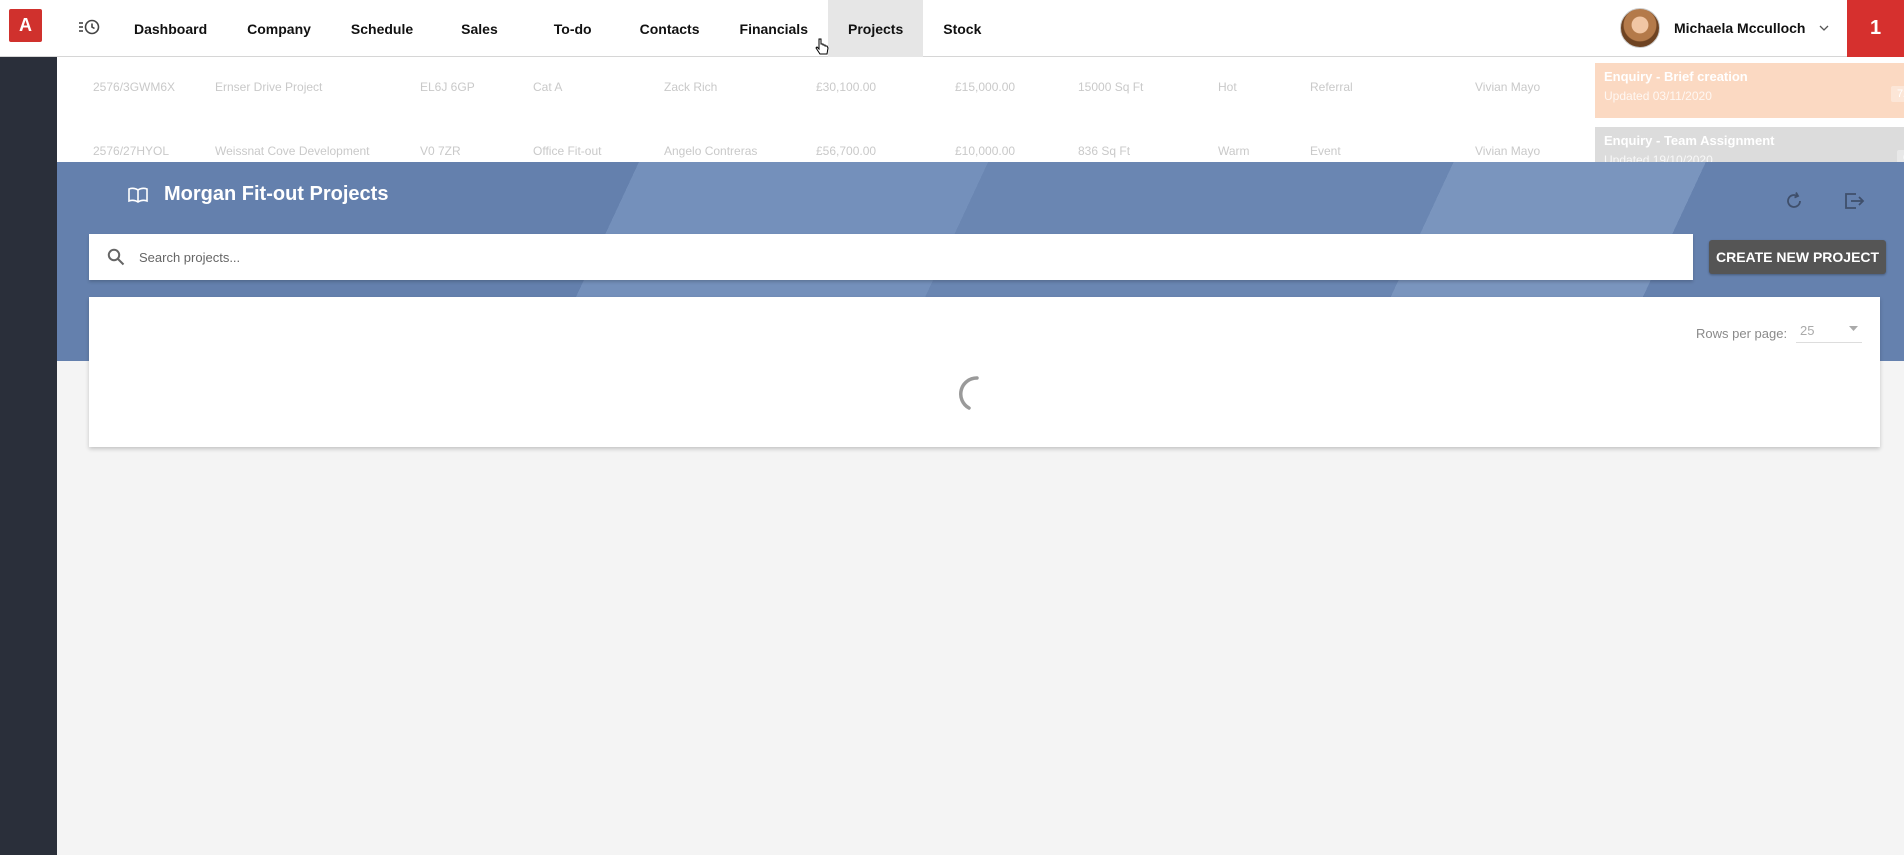 This screenshot has height=855, width=1904. I want to click on stage-title: Enquiry - Brief creation, so click(1676, 76).